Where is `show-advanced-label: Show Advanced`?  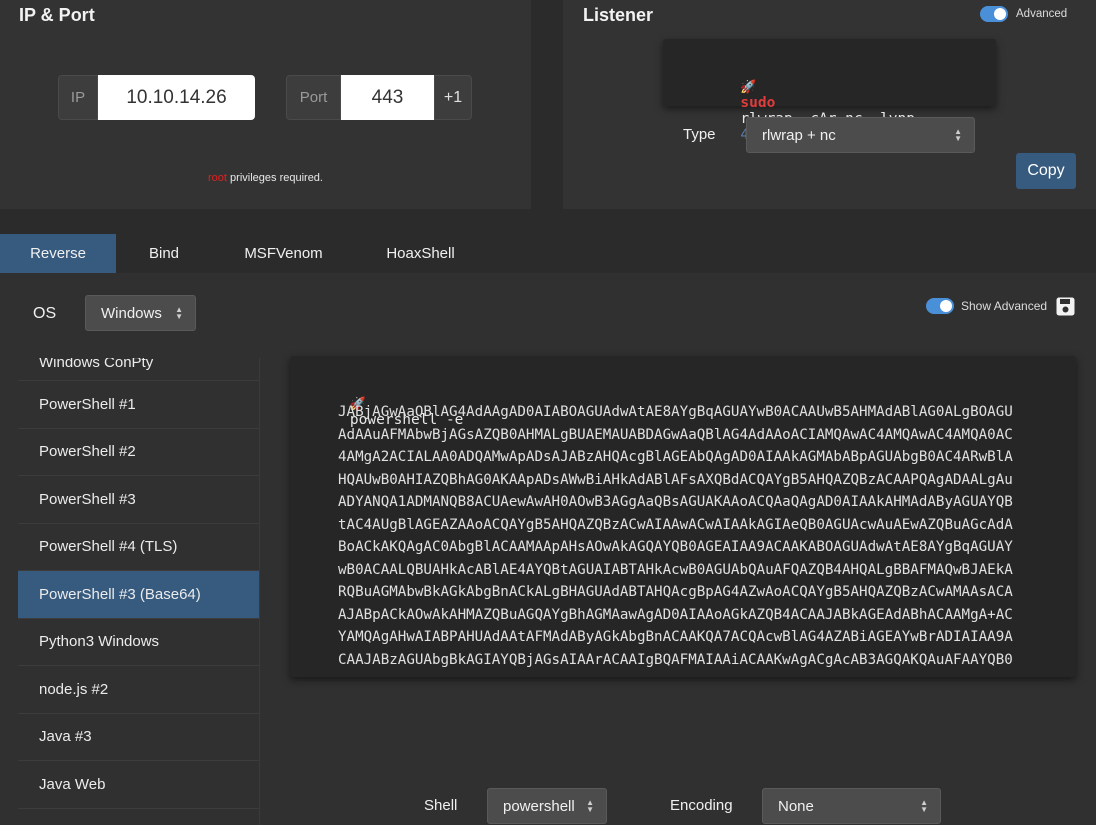 show-advanced-label: Show Advanced is located at coordinates (1004, 306).